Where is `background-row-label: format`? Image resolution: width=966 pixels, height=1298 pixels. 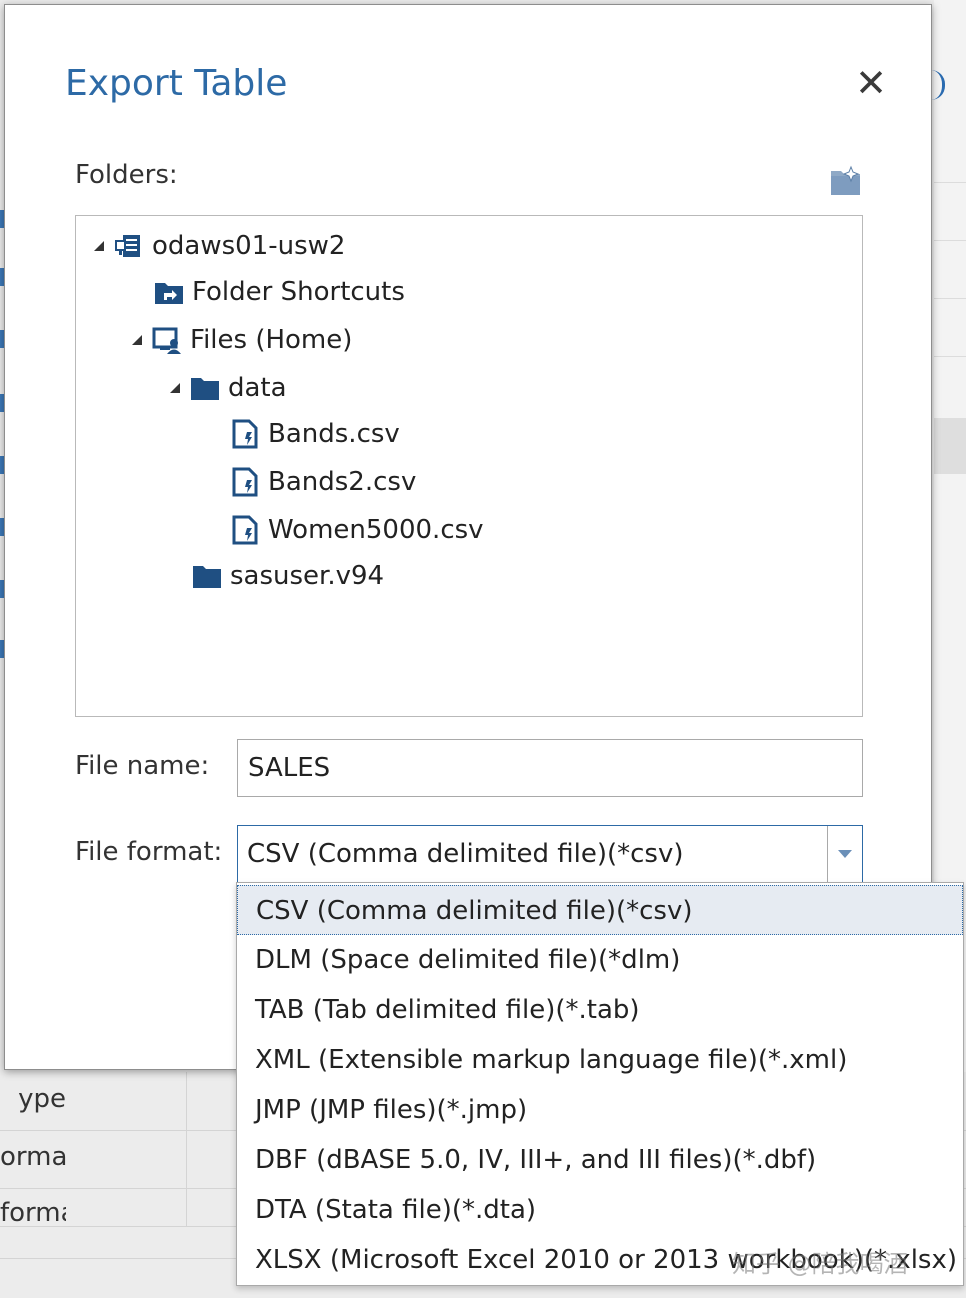 background-row-label: format is located at coordinates (33, 1213).